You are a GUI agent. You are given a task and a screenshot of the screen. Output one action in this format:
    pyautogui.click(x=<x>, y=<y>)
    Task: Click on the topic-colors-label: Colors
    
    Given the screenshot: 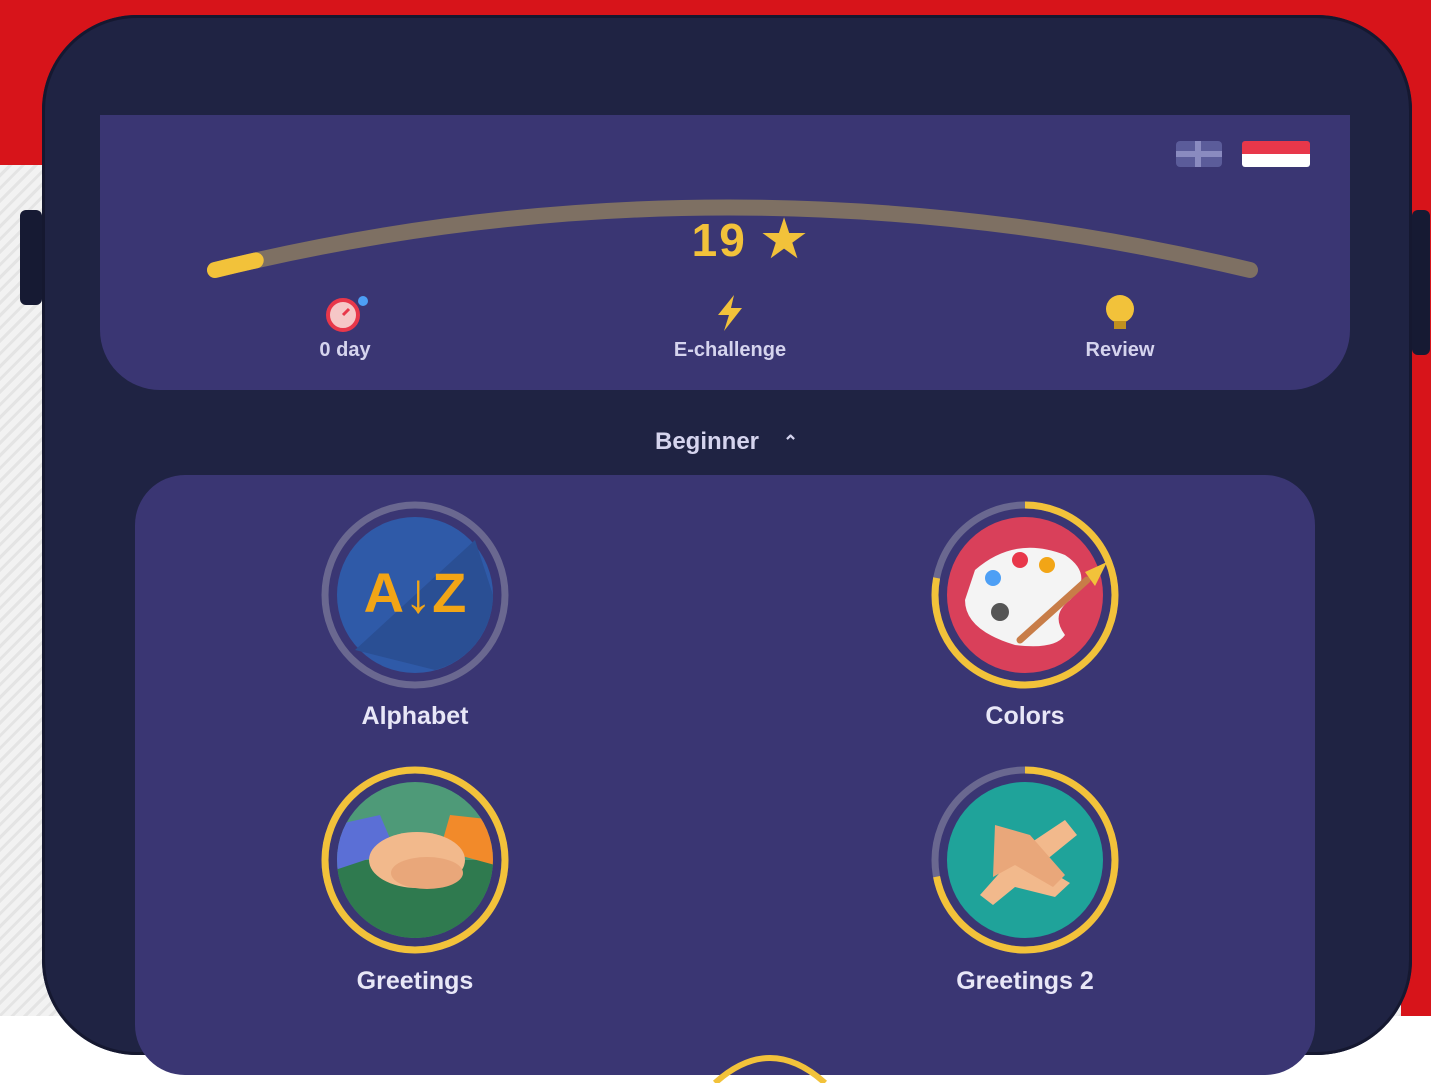 What is the action you would take?
    pyautogui.click(x=1025, y=716)
    